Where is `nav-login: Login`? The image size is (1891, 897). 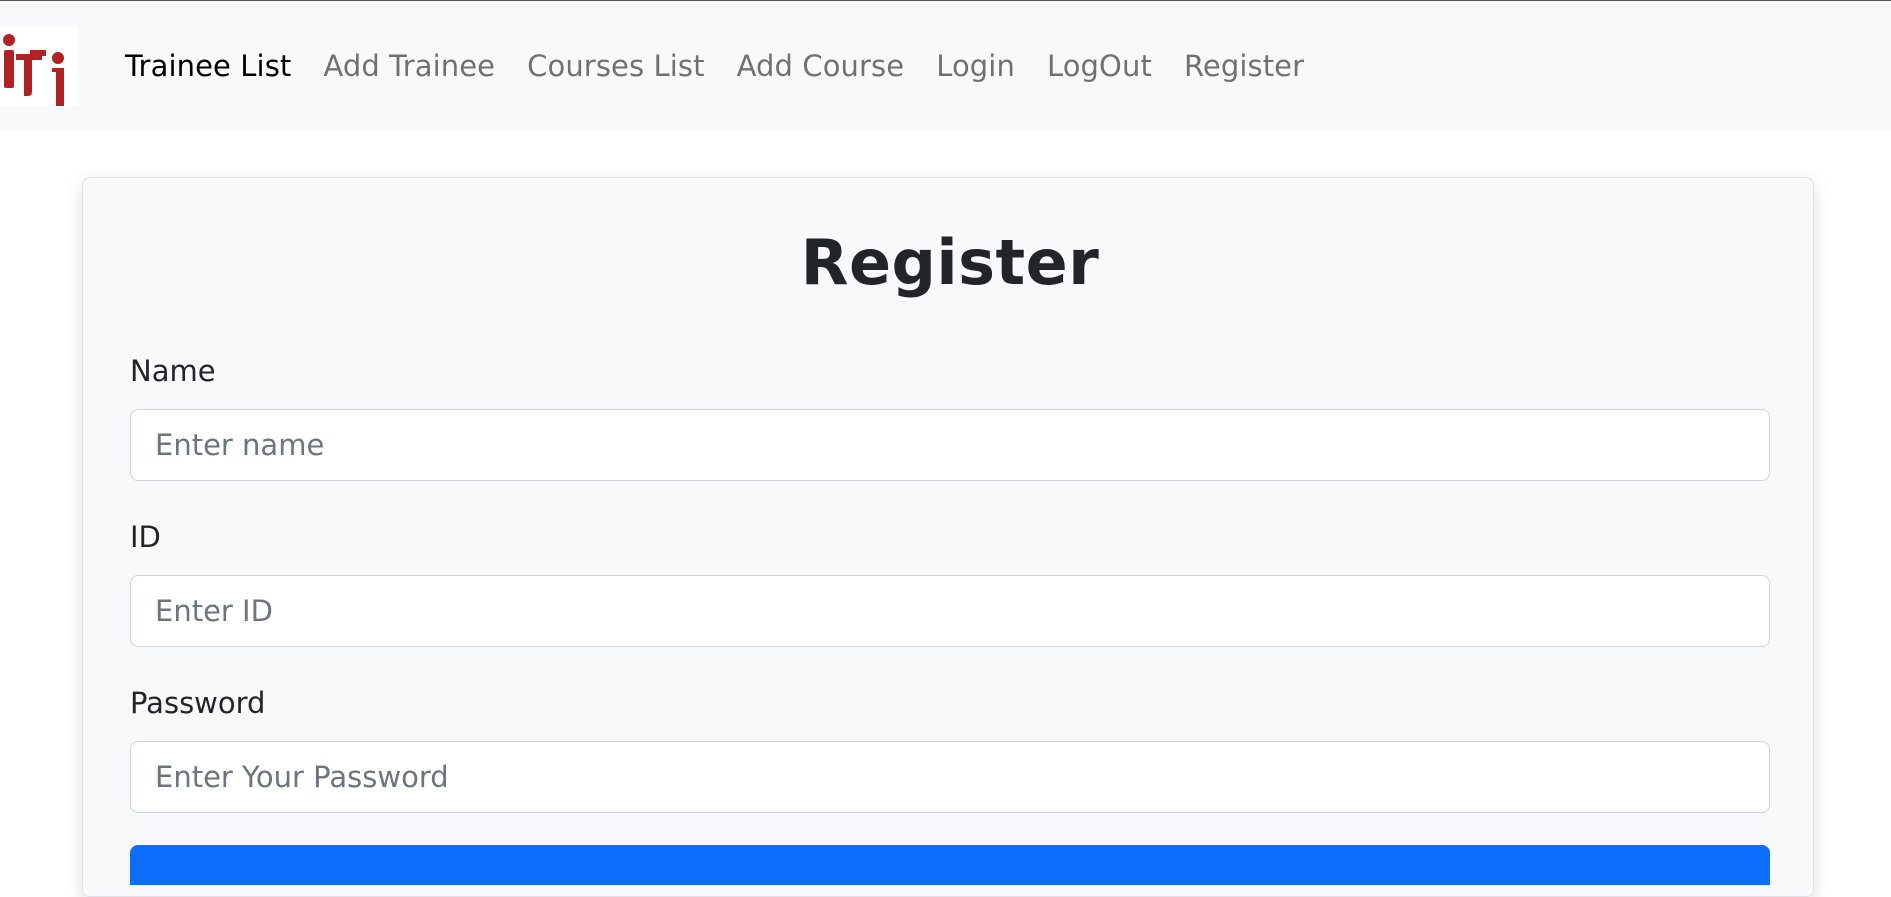
nav-login: Login is located at coordinates (975, 66).